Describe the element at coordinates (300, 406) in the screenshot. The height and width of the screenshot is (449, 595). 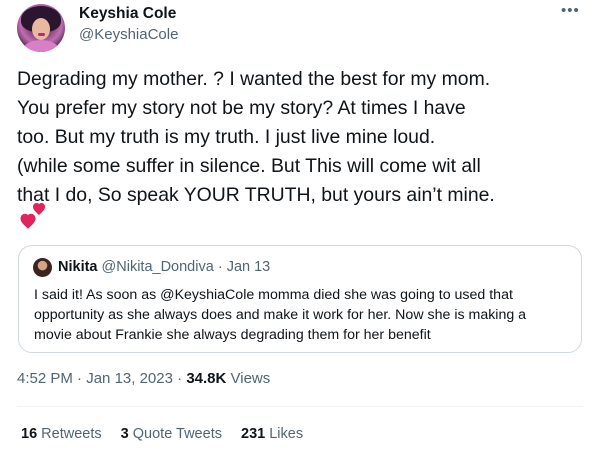
I see `divider-top` at that location.